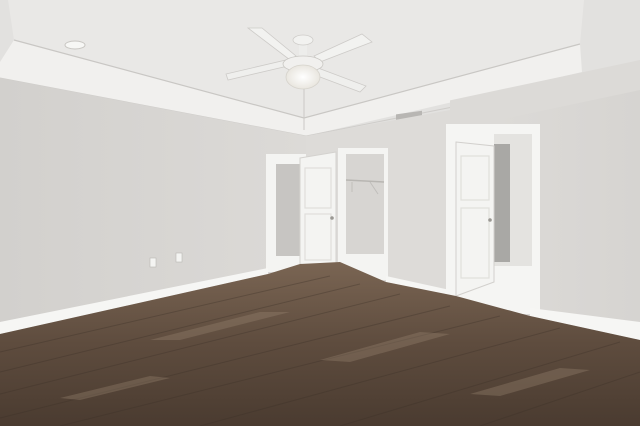 This screenshot has height=426, width=640. I want to click on door-knob-left, so click(332, 218).